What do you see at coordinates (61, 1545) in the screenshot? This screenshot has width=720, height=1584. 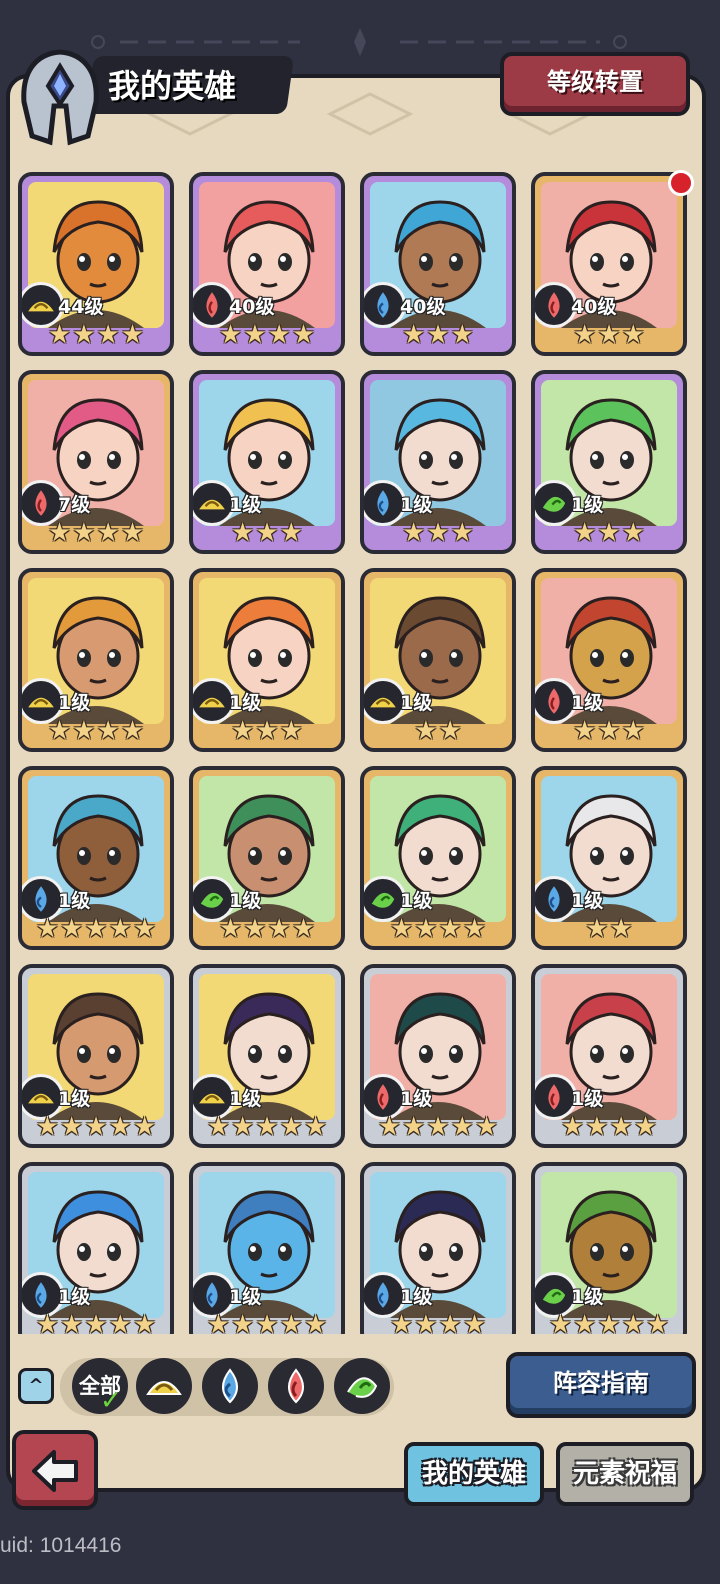 I see `uid-label: uid: 1014416` at bounding box center [61, 1545].